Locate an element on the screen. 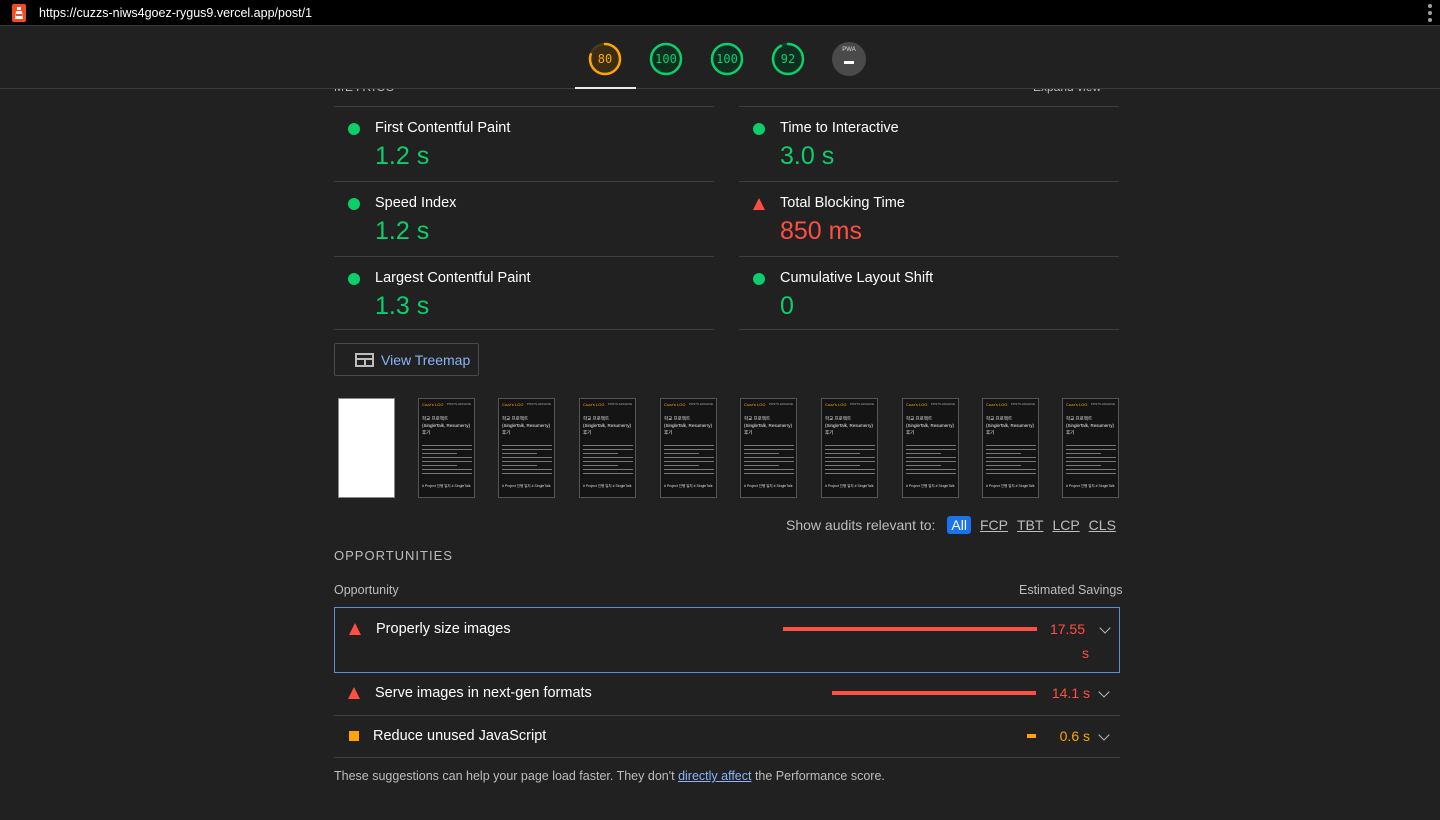 This screenshot has height=820, width=1440. sticky-header: 80 100 100 92 PWA is located at coordinates (720, 58).